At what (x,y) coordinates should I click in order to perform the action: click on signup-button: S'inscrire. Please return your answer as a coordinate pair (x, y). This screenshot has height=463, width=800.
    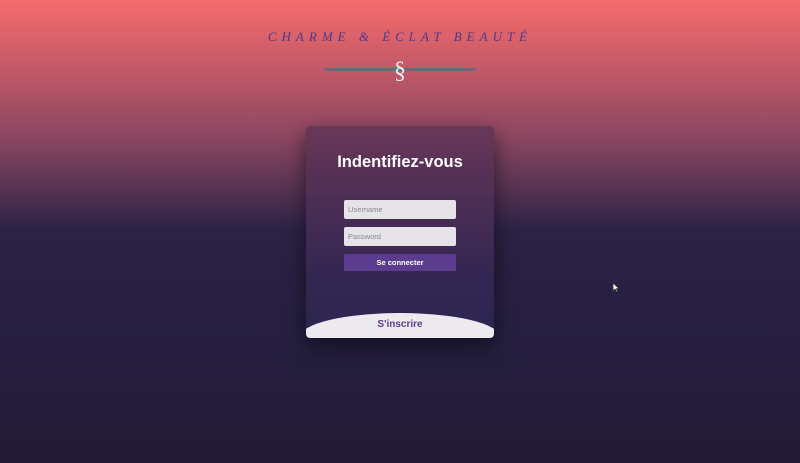
    Looking at the image, I should click on (400, 325).